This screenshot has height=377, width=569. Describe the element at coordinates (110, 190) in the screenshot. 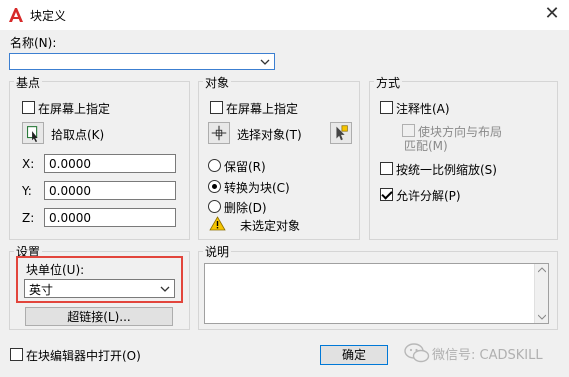

I see `y-input: 0.0000` at that location.